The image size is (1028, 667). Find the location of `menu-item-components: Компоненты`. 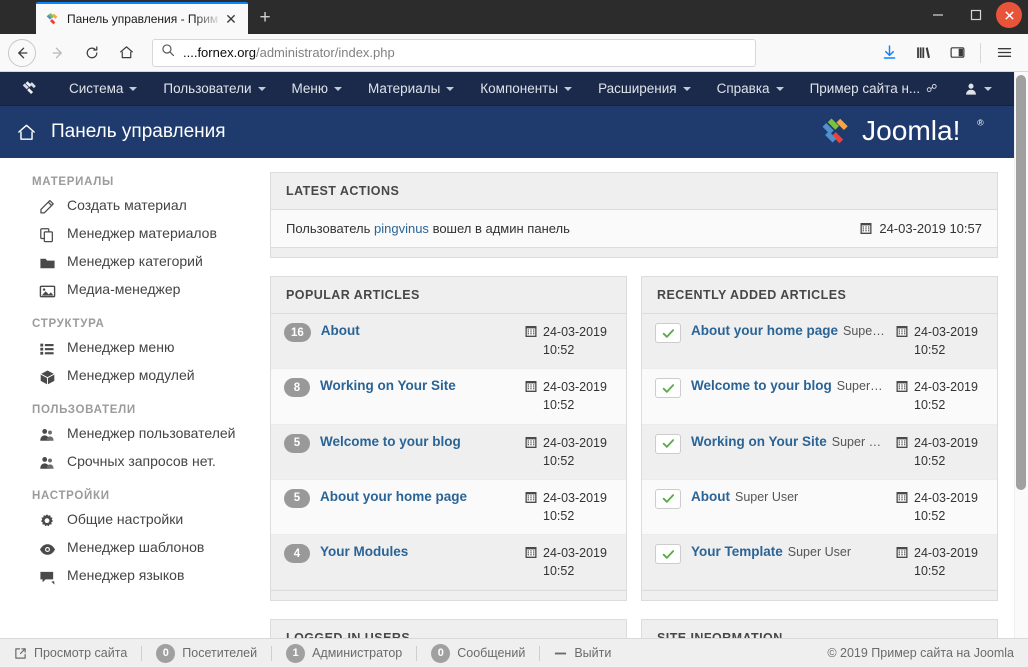

menu-item-components: Компоненты is located at coordinates (526, 89).